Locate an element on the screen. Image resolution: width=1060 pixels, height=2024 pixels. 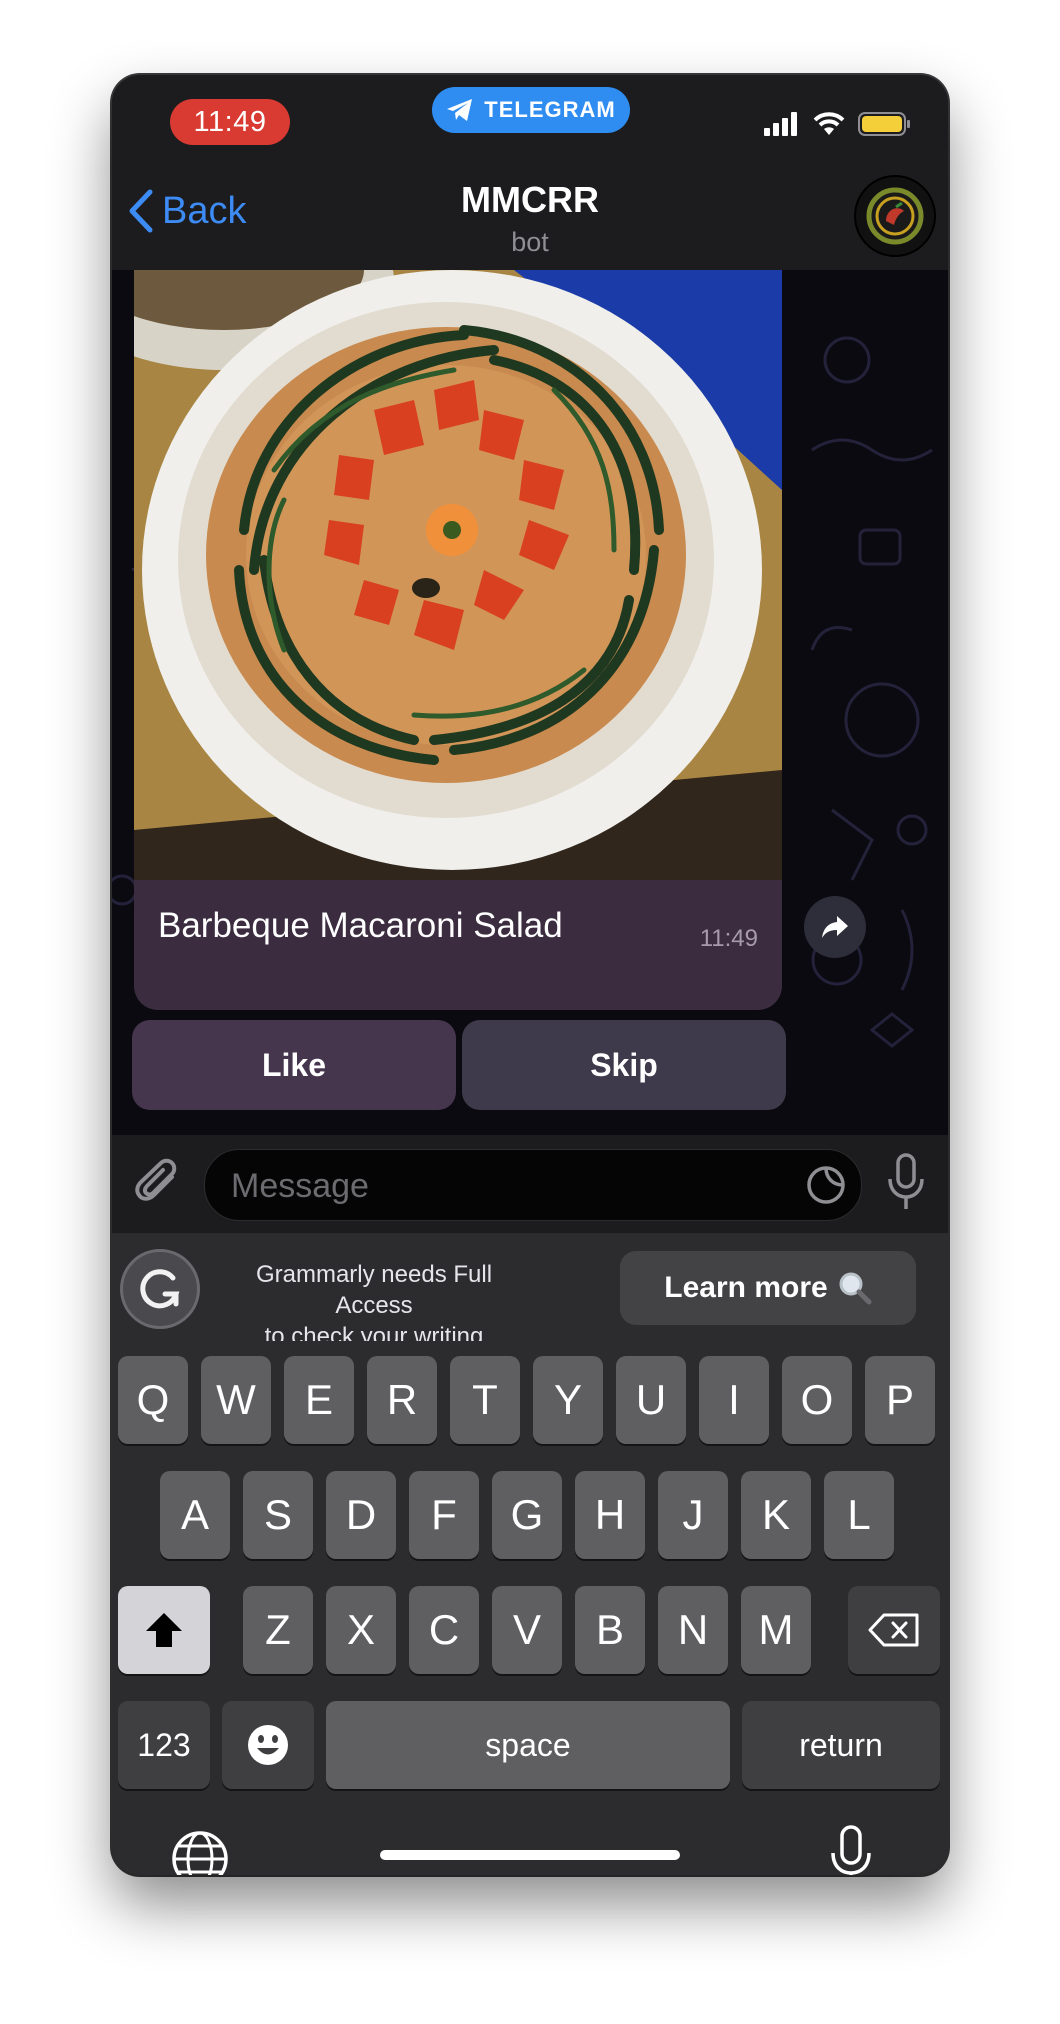
message-placeholder: Message is located at coordinates (300, 1186).